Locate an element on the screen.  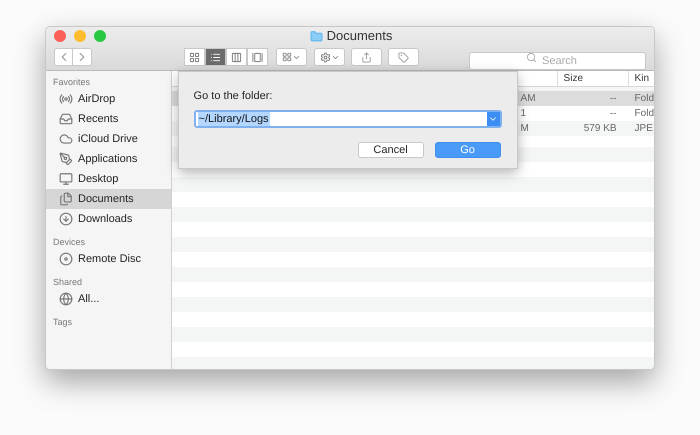
arrange-button is located at coordinates (291, 57).